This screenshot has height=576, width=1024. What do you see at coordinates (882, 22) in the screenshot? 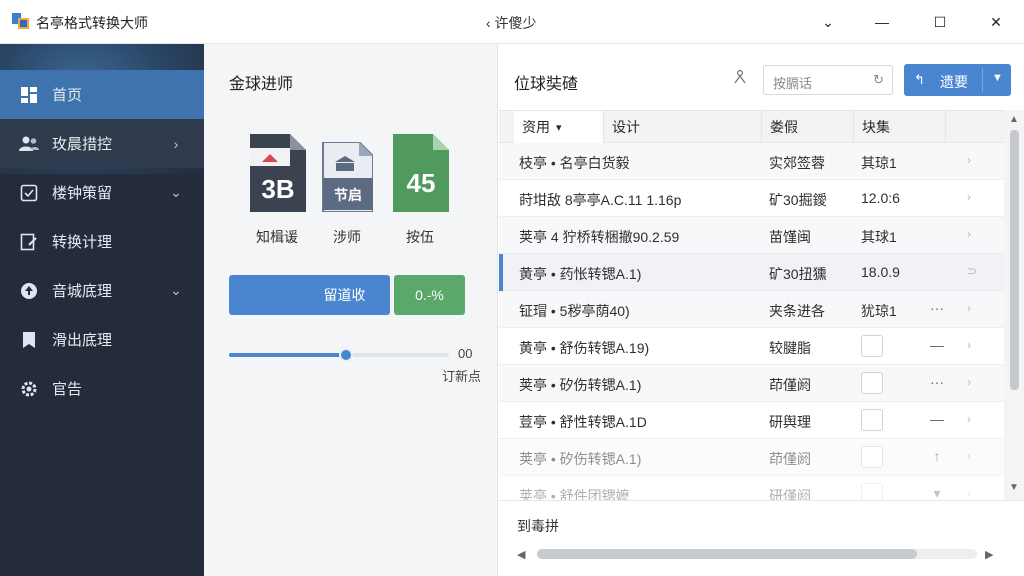
I see `minimize-button: —` at bounding box center [882, 22].